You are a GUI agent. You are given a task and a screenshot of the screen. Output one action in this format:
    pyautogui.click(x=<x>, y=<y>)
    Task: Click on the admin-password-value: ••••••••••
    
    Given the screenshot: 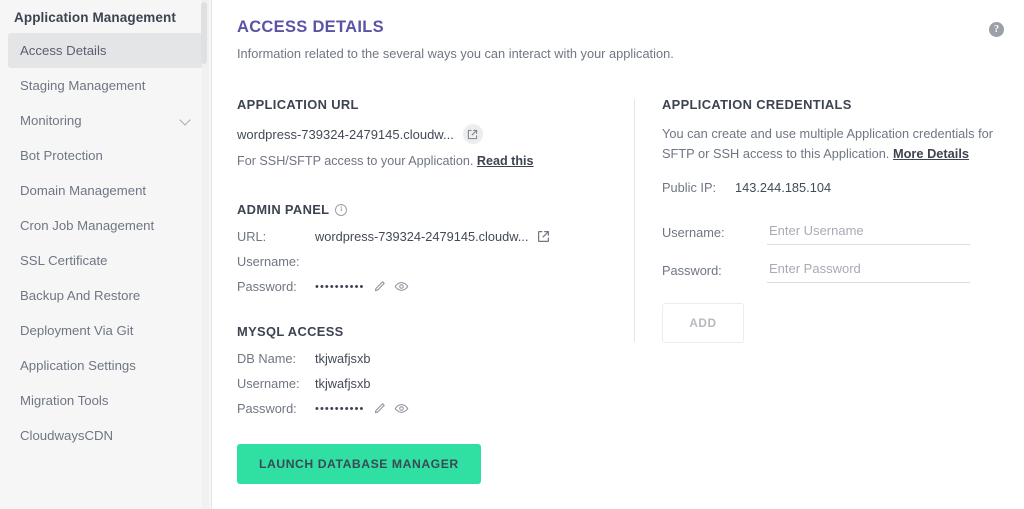 What is the action you would take?
    pyautogui.click(x=340, y=287)
    